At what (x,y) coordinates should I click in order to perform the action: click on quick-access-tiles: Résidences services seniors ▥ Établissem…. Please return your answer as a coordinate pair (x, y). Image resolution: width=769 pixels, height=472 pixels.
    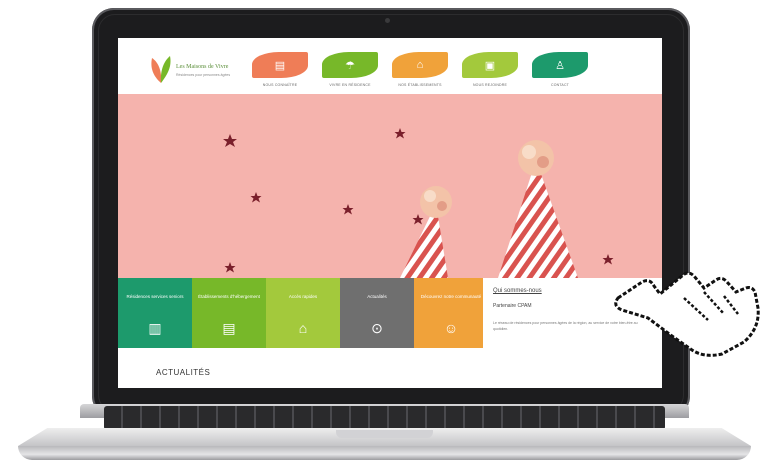
    Looking at the image, I should click on (390, 316).